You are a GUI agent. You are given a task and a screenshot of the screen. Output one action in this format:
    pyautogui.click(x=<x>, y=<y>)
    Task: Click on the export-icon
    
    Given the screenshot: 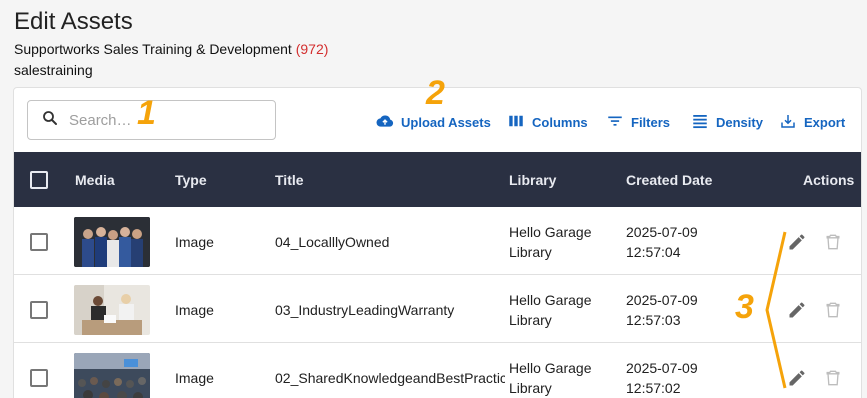 What is the action you would take?
    pyautogui.click(x=791, y=122)
    